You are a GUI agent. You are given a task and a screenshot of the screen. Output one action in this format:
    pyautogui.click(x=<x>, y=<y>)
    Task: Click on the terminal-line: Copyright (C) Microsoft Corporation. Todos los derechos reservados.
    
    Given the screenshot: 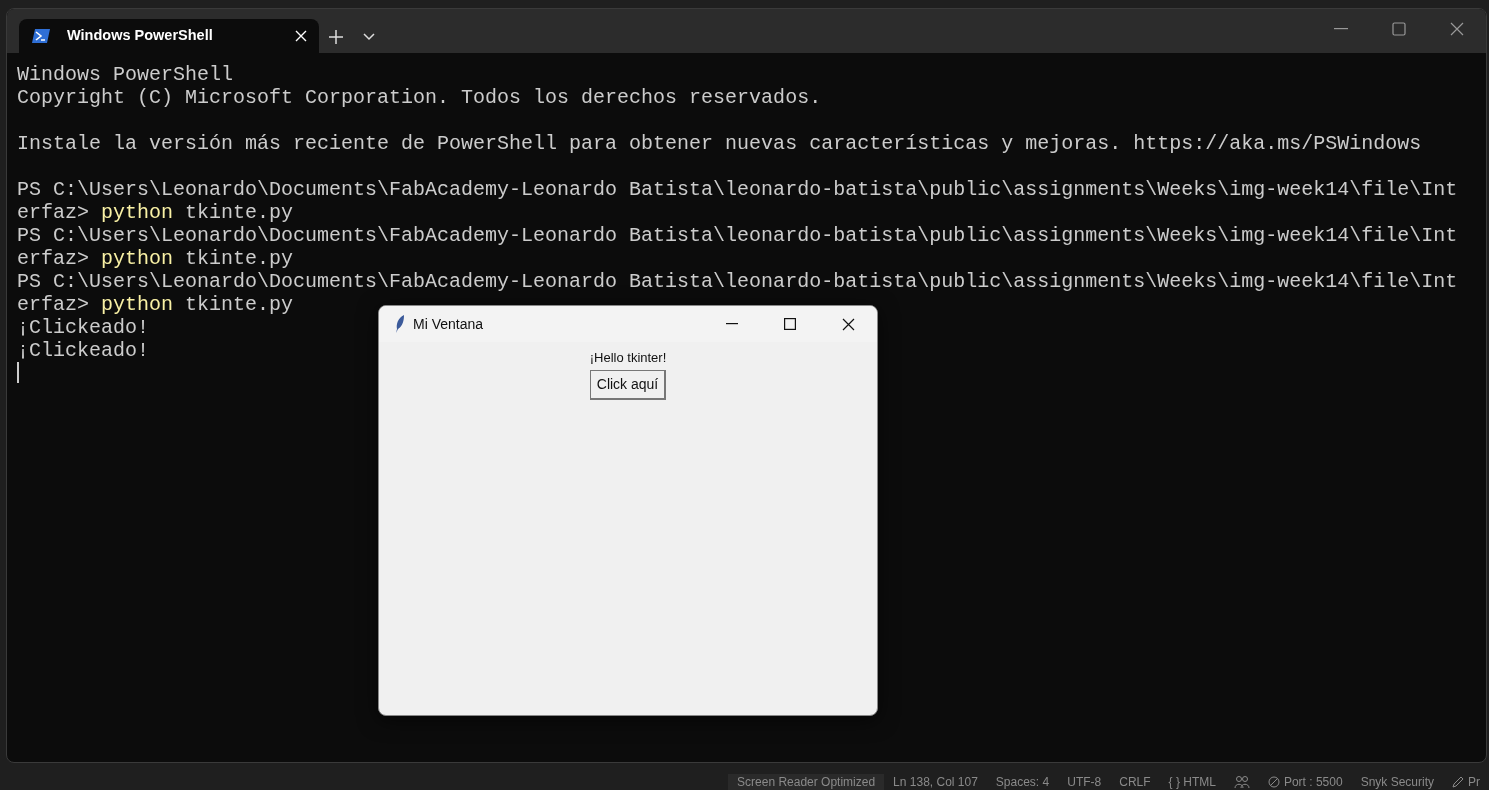 What is the action you would take?
    pyautogui.click(x=419, y=97)
    